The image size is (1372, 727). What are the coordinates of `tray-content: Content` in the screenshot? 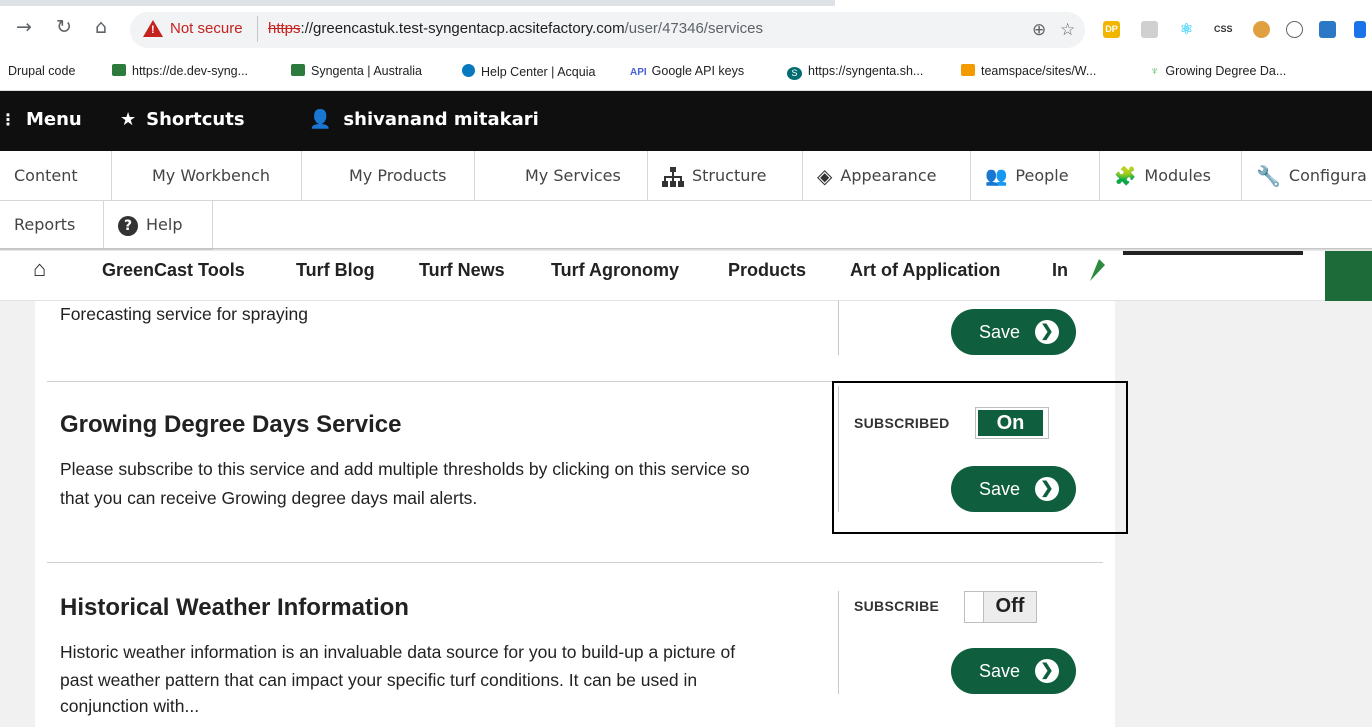 It's located at (56, 175).